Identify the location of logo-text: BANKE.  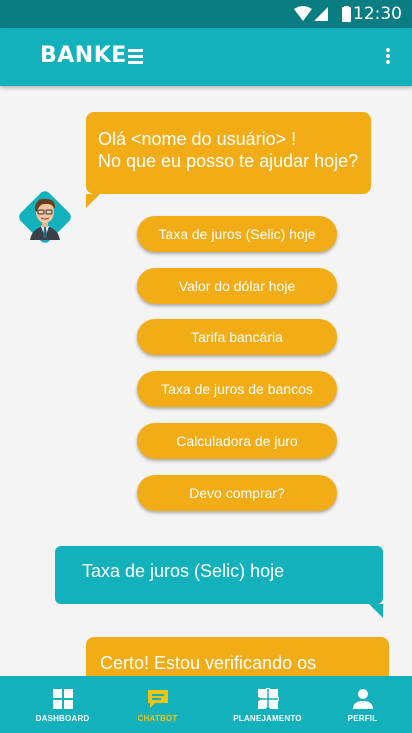
(83, 55).